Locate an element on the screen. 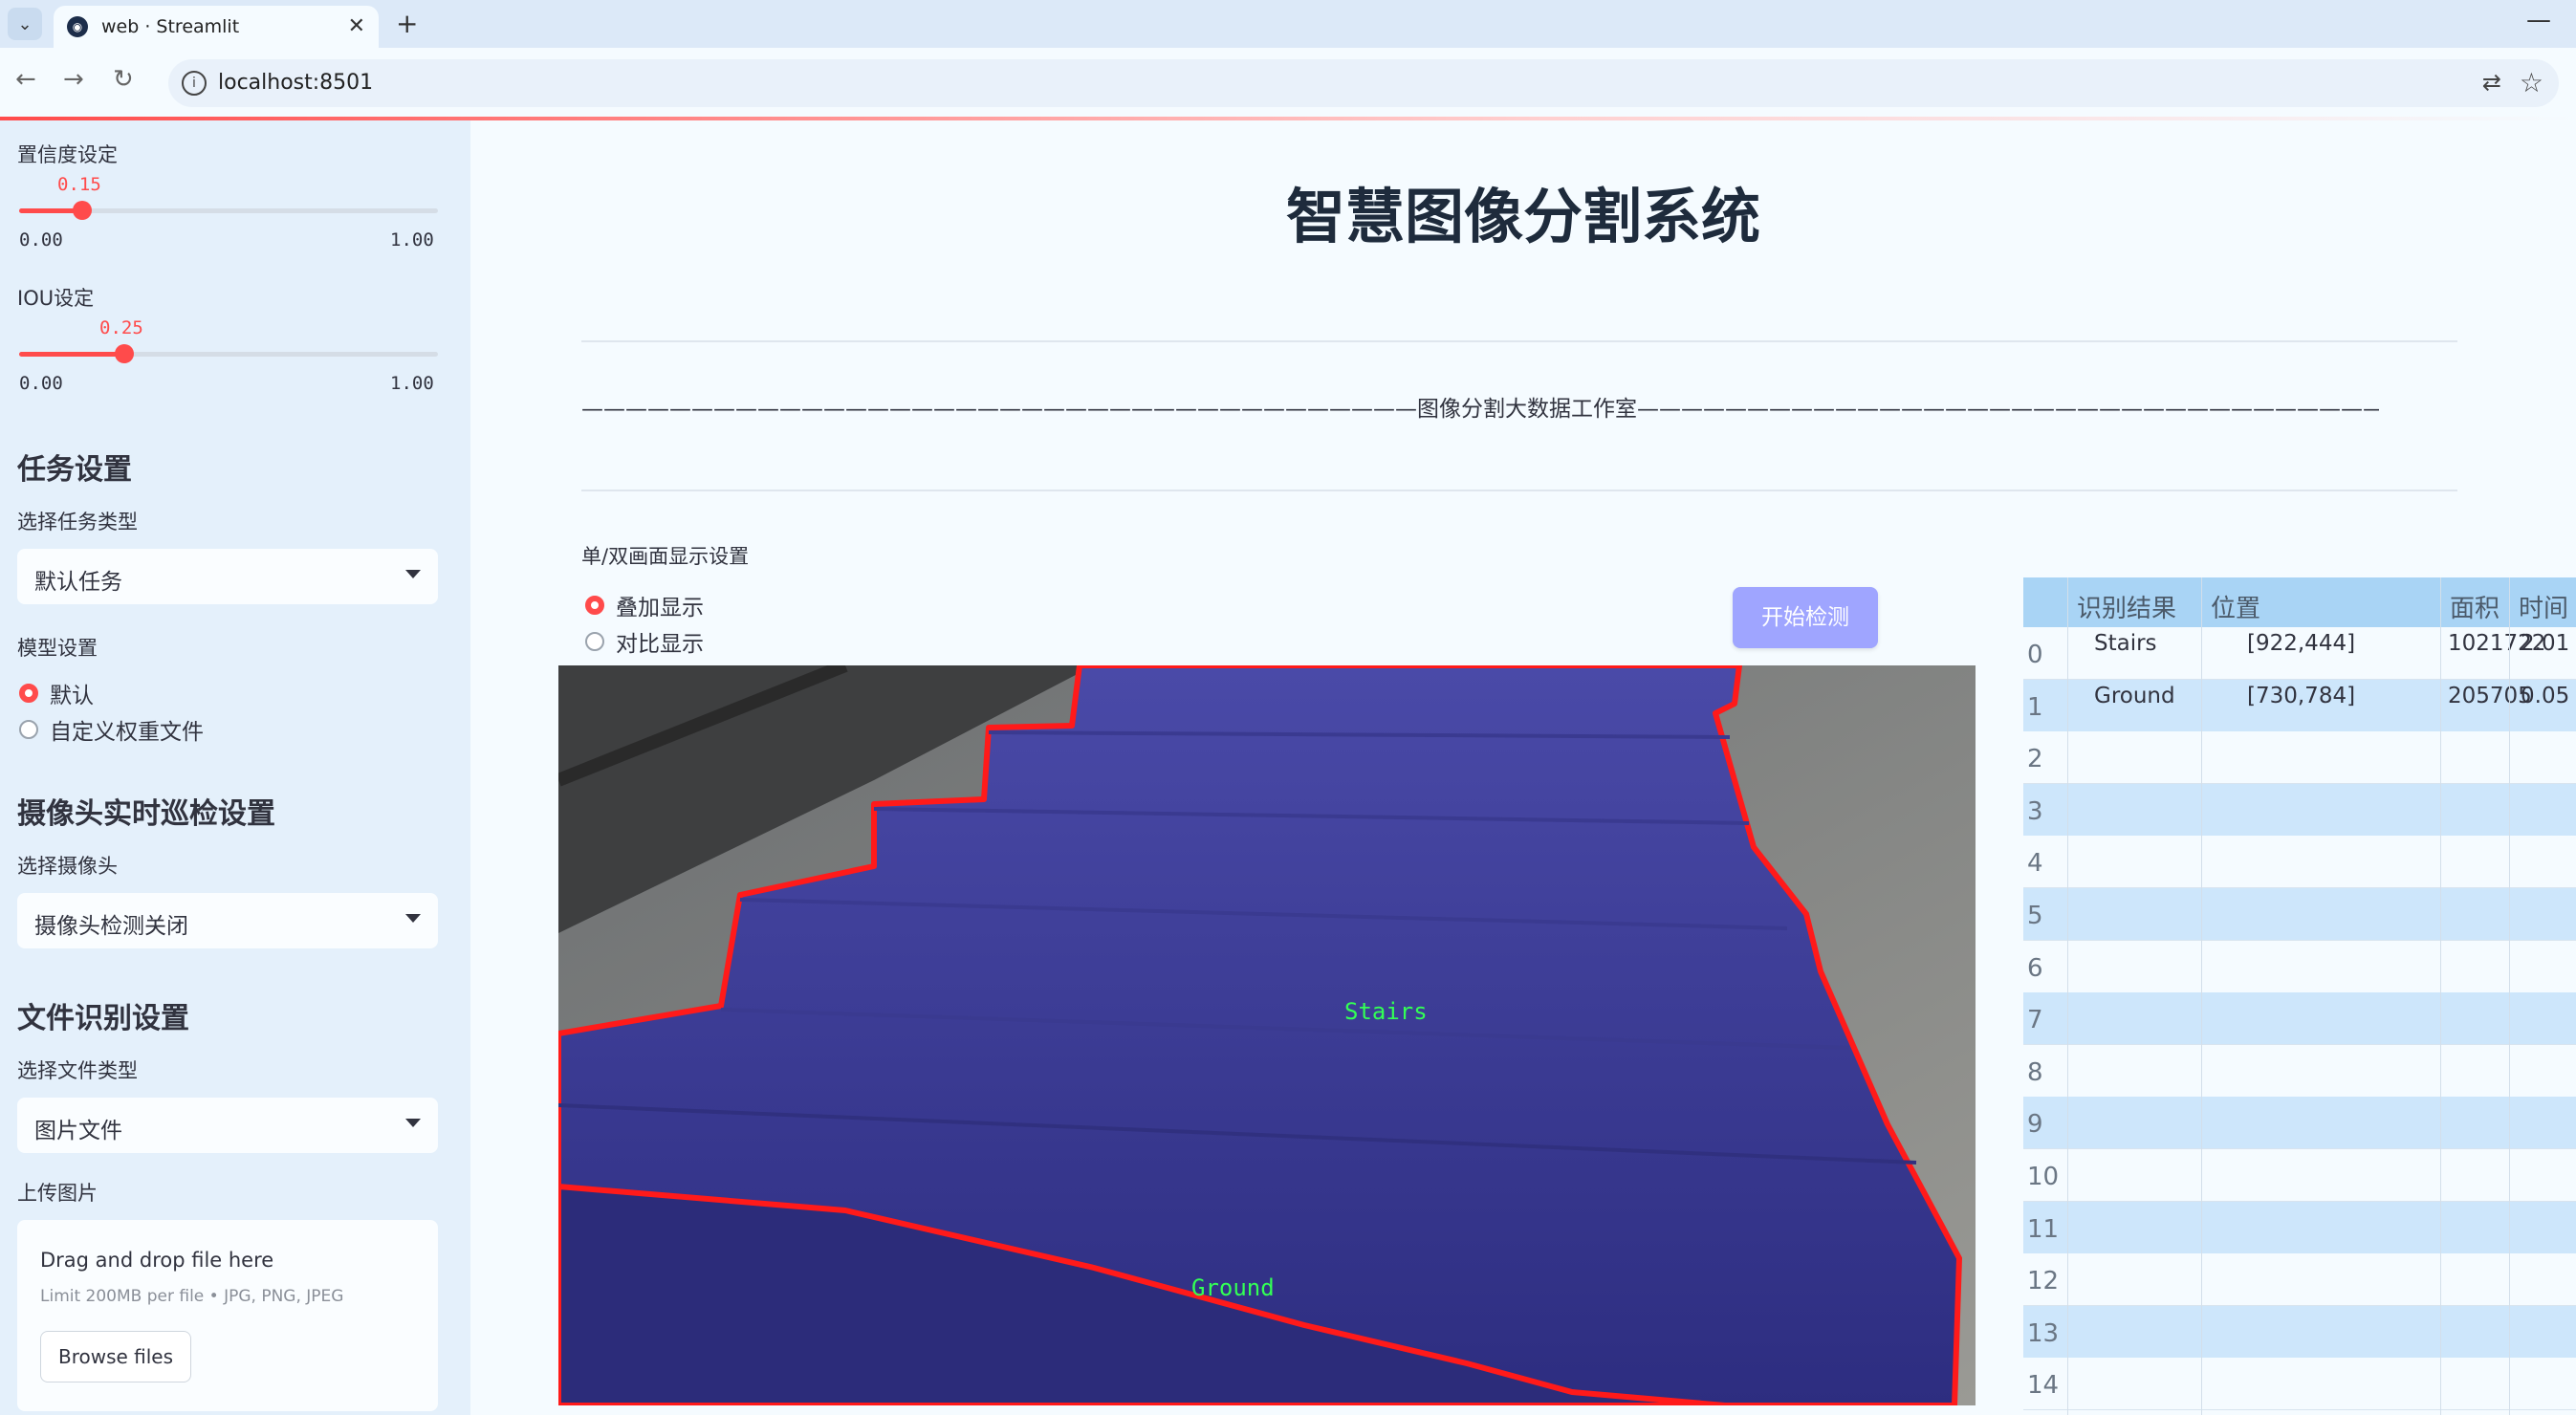  iou-max: 1.00 is located at coordinates (412, 383).